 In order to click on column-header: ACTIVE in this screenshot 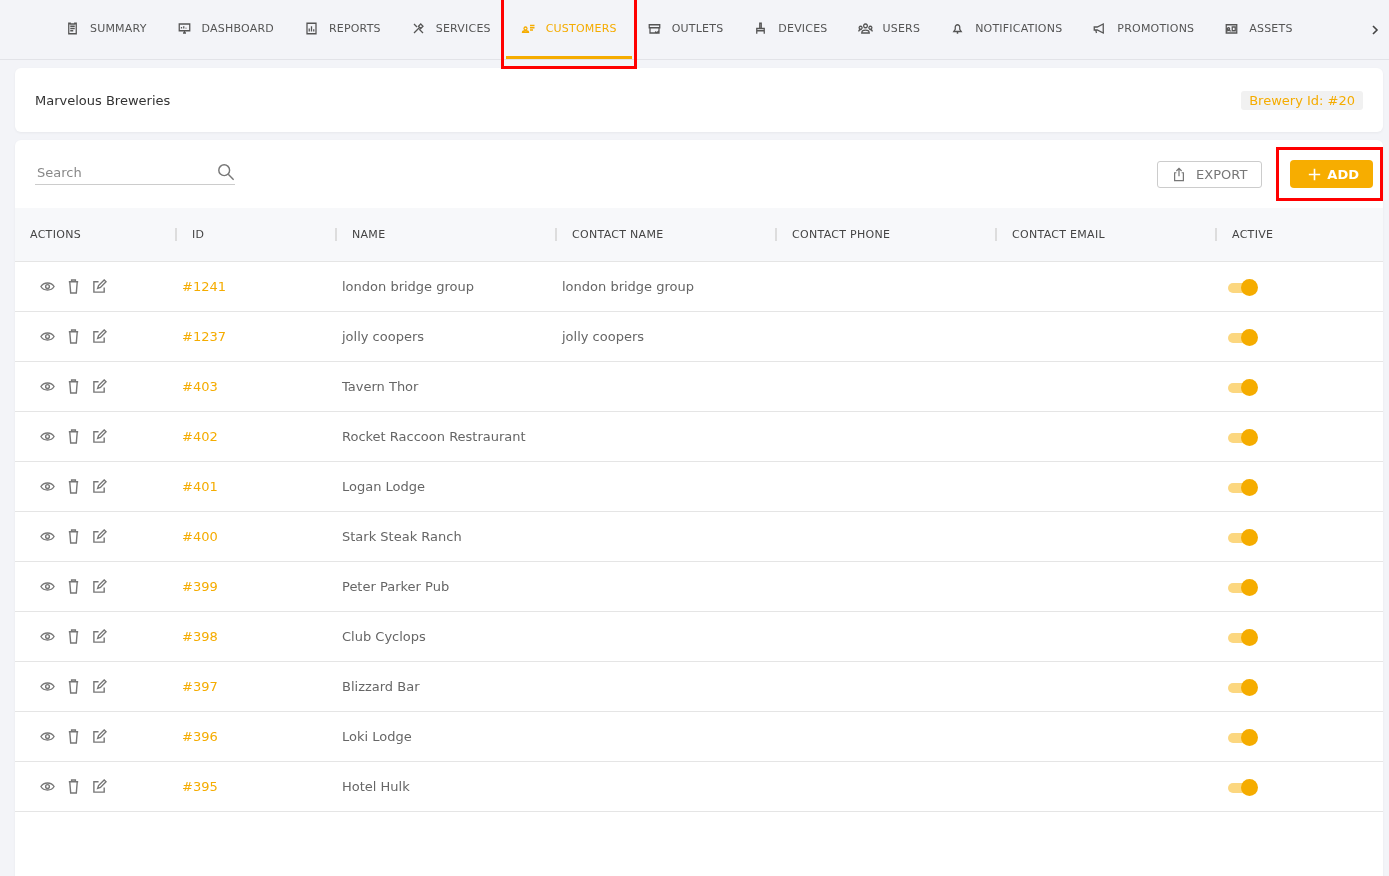, I will do `click(1253, 234)`.